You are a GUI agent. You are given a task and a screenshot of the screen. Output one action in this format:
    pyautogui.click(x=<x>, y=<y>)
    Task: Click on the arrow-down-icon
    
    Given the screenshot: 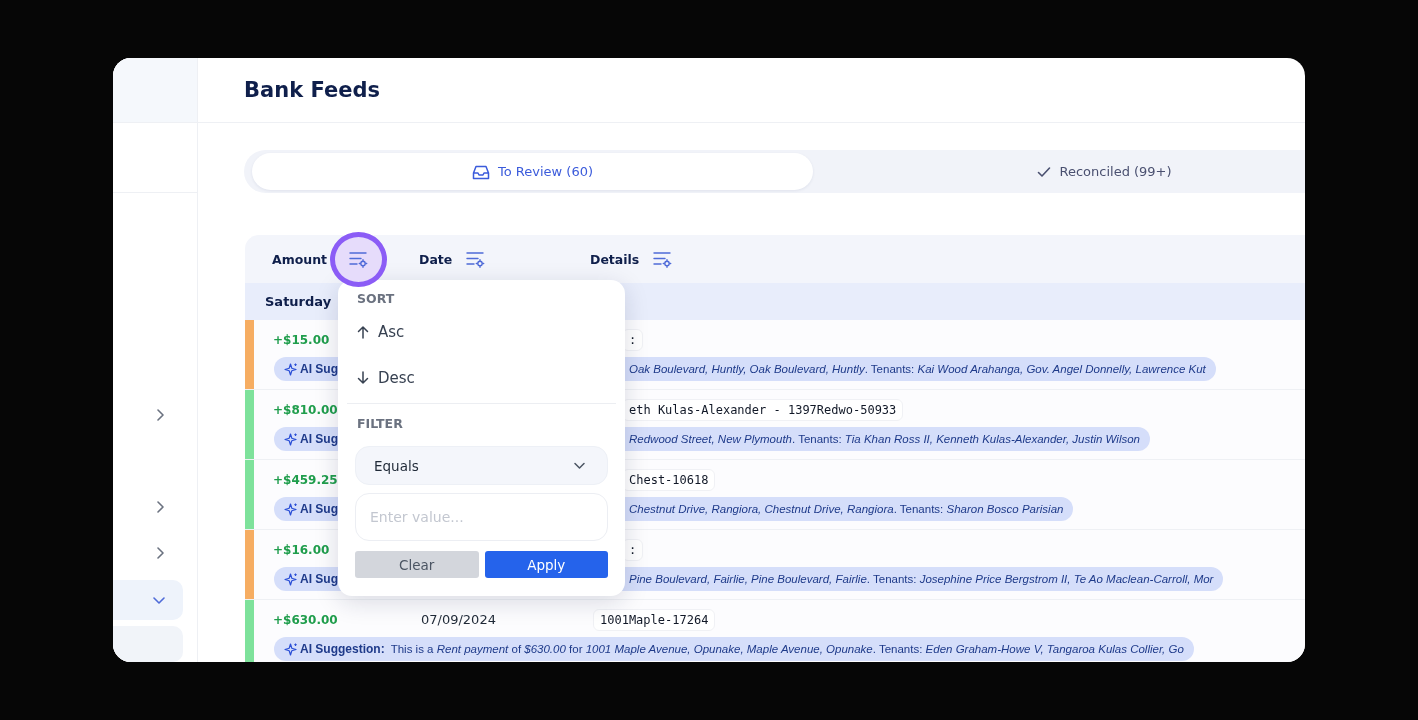 What is the action you would take?
    pyautogui.click(x=363, y=378)
    